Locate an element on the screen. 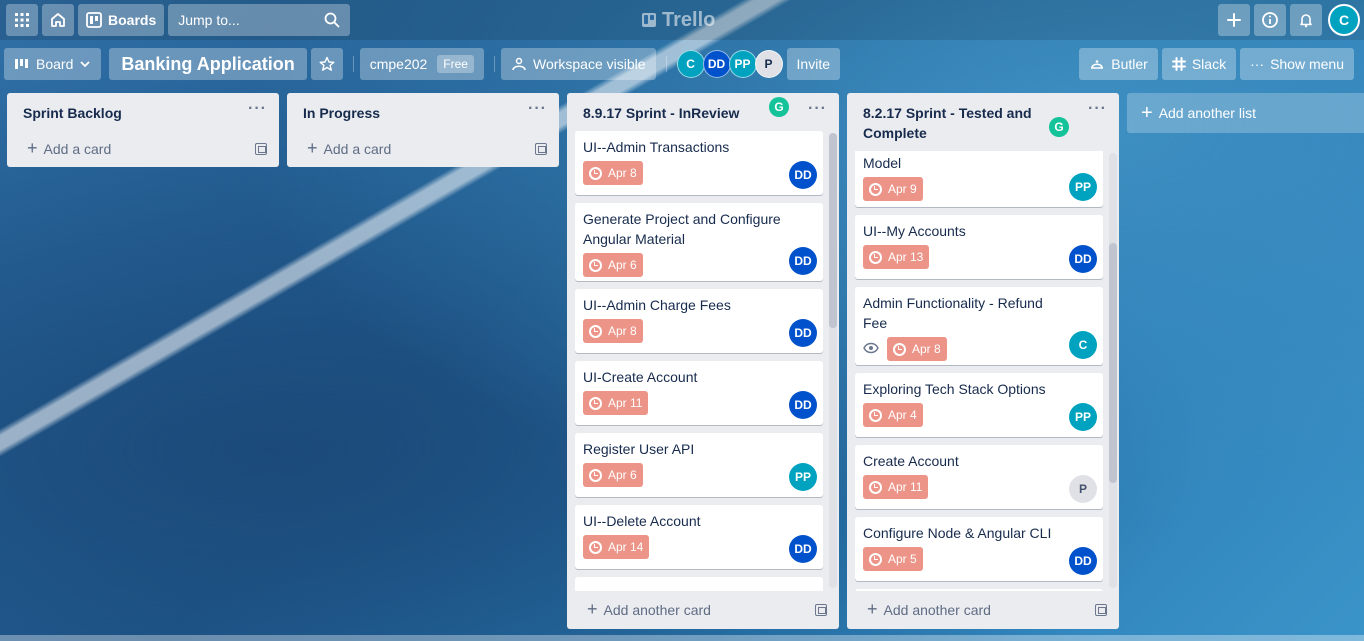 Image resolution: width=1364 pixels, height=641 pixels. member-avatar-p: P is located at coordinates (768, 64).